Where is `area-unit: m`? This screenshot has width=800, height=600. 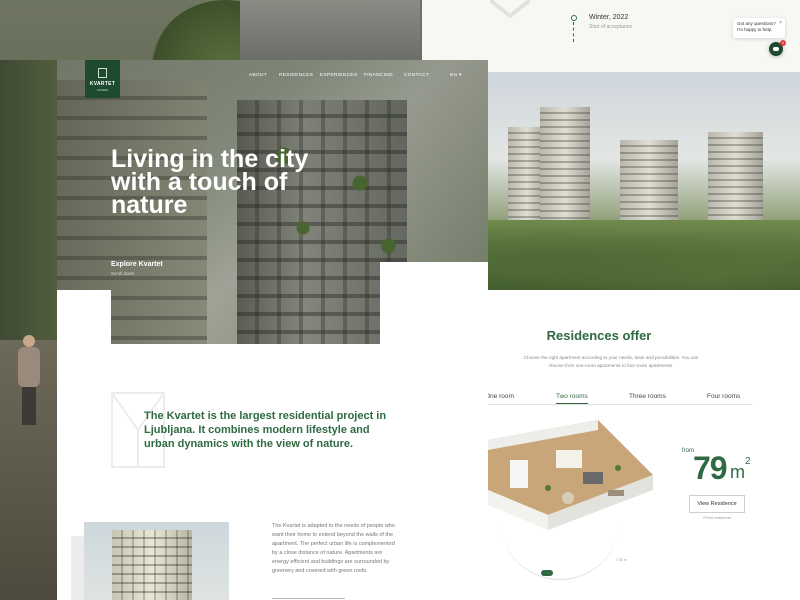
area-unit: m is located at coordinates (737, 472).